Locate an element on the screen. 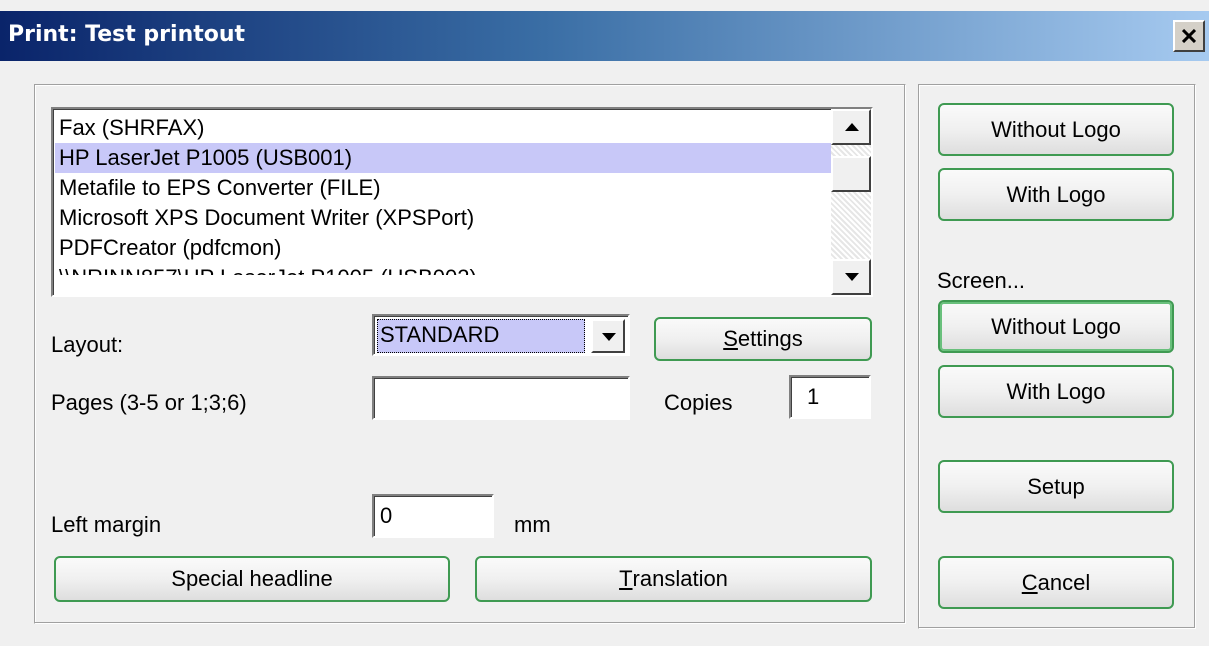  pages-label: Pages (3-5 or 1;3;6) is located at coordinates (149, 402).